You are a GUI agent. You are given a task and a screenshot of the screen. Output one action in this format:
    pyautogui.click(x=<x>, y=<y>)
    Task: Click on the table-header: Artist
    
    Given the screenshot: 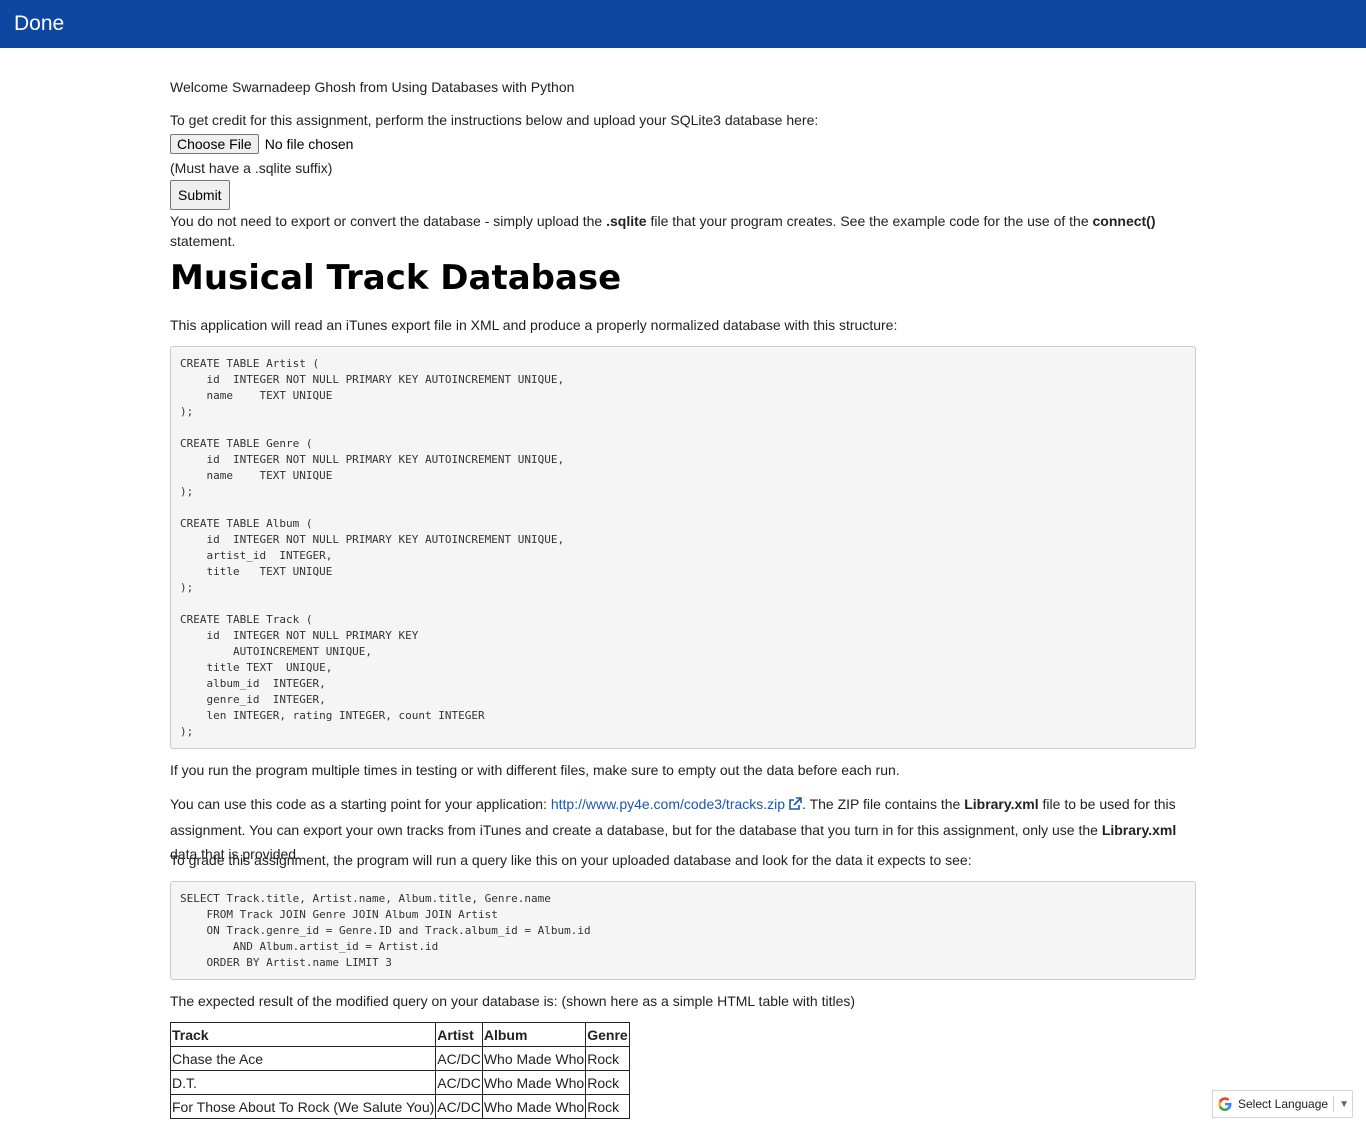 What is the action you would take?
    pyautogui.click(x=459, y=1034)
    